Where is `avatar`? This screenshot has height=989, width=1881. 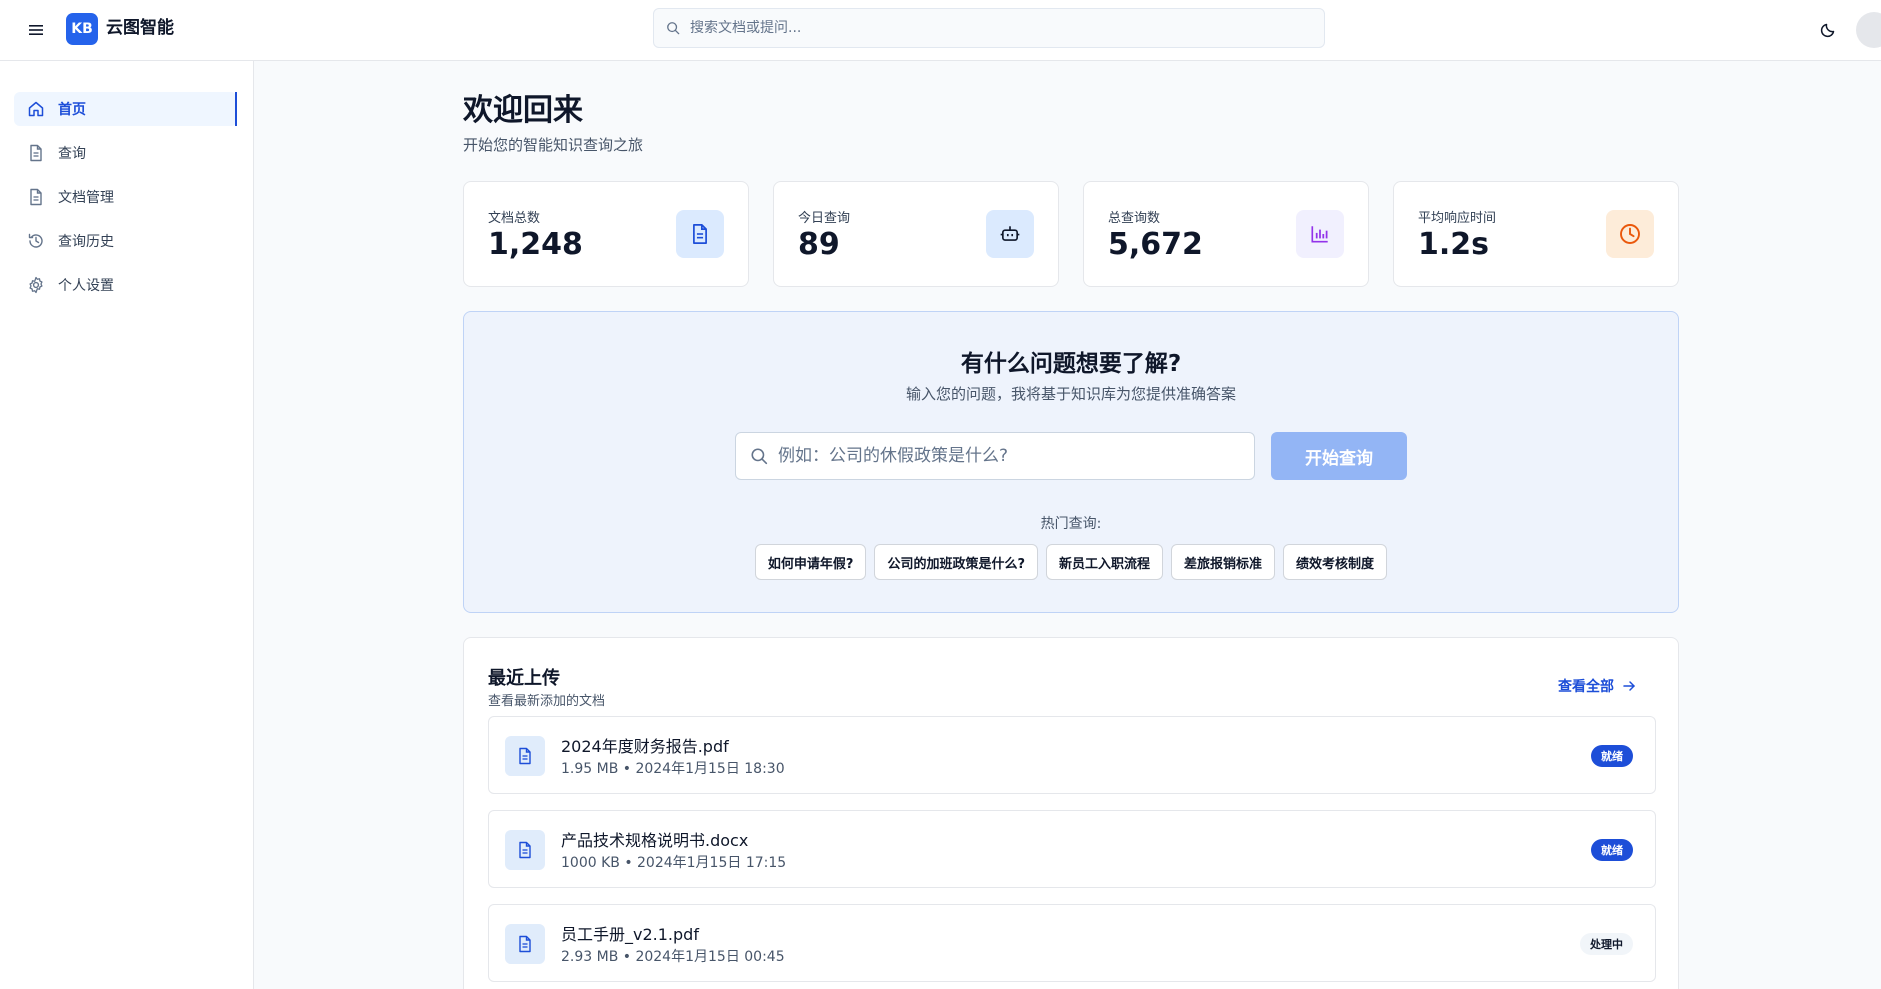 avatar is located at coordinates (1868, 30).